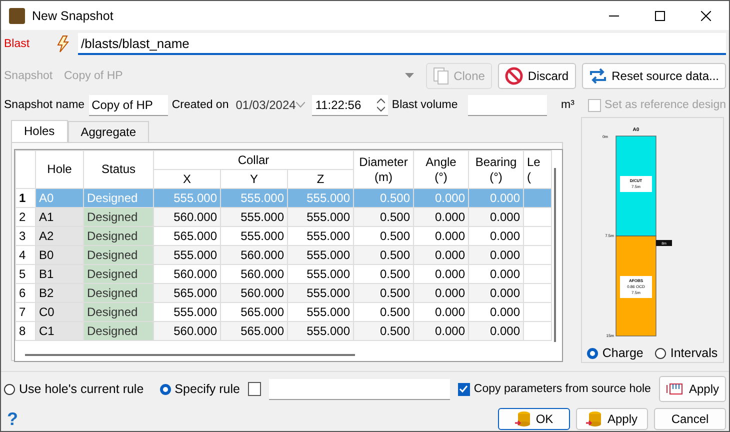 The height and width of the screenshot is (432, 730). Describe the element at coordinates (562, 389) in the screenshot. I see `copy-label: Copy parameters from source hole` at that location.